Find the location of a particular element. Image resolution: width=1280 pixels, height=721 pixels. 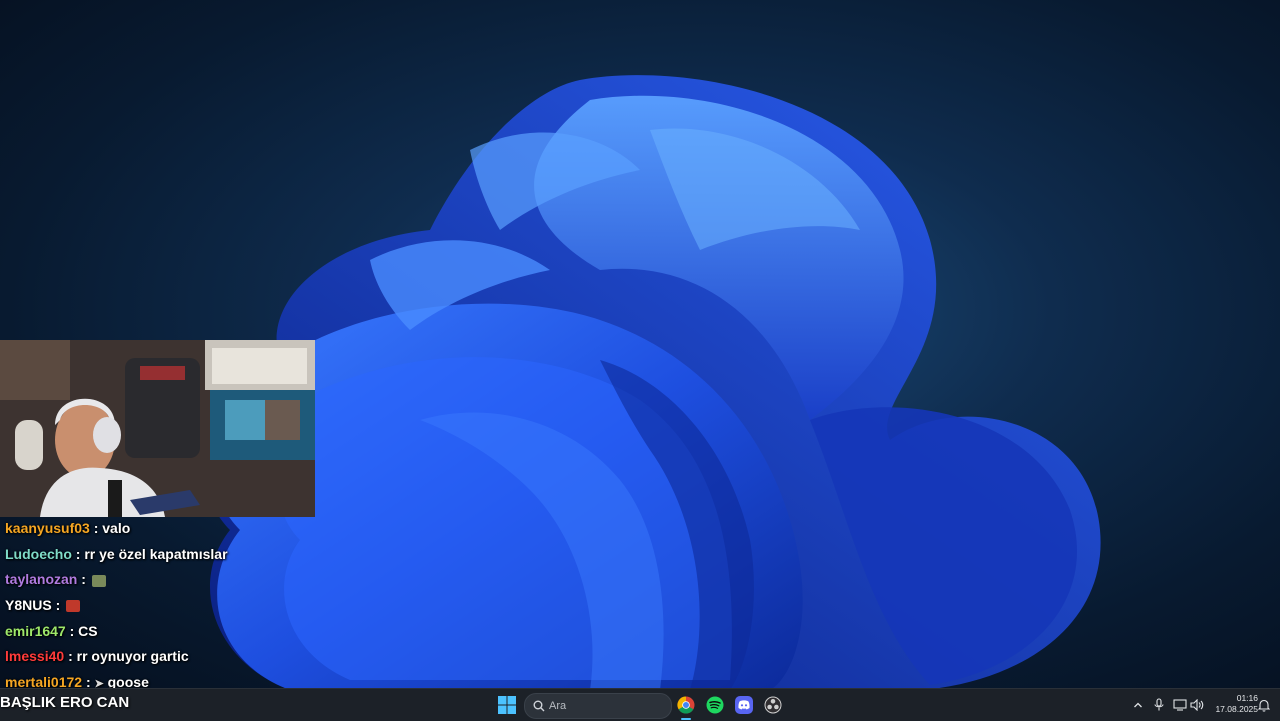

tray-network is located at coordinates (1180, 705).